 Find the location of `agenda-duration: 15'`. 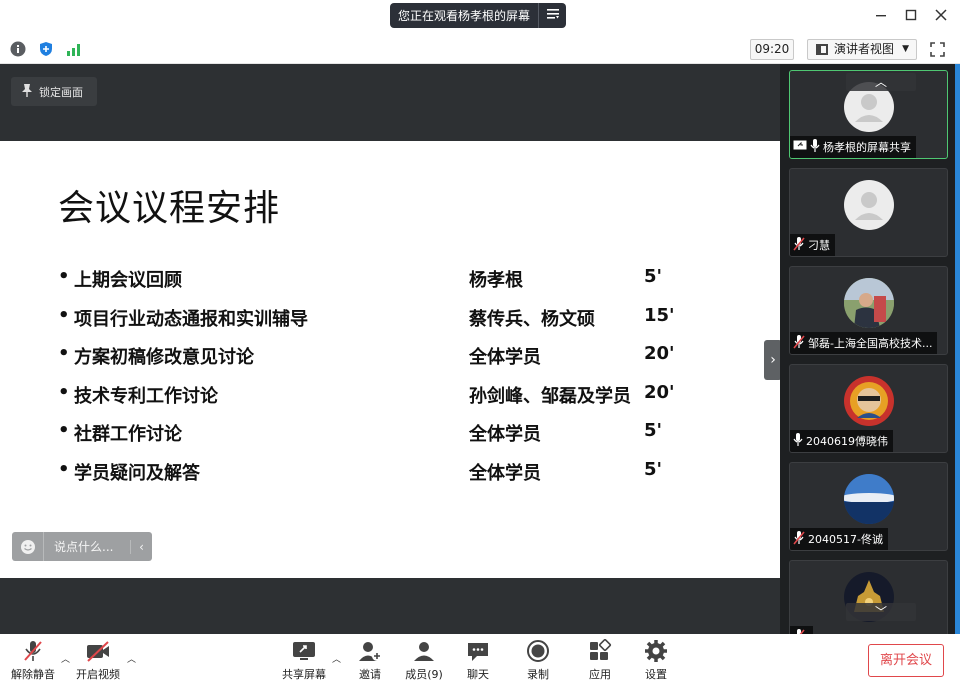

agenda-duration: 15' is located at coordinates (659, 315).